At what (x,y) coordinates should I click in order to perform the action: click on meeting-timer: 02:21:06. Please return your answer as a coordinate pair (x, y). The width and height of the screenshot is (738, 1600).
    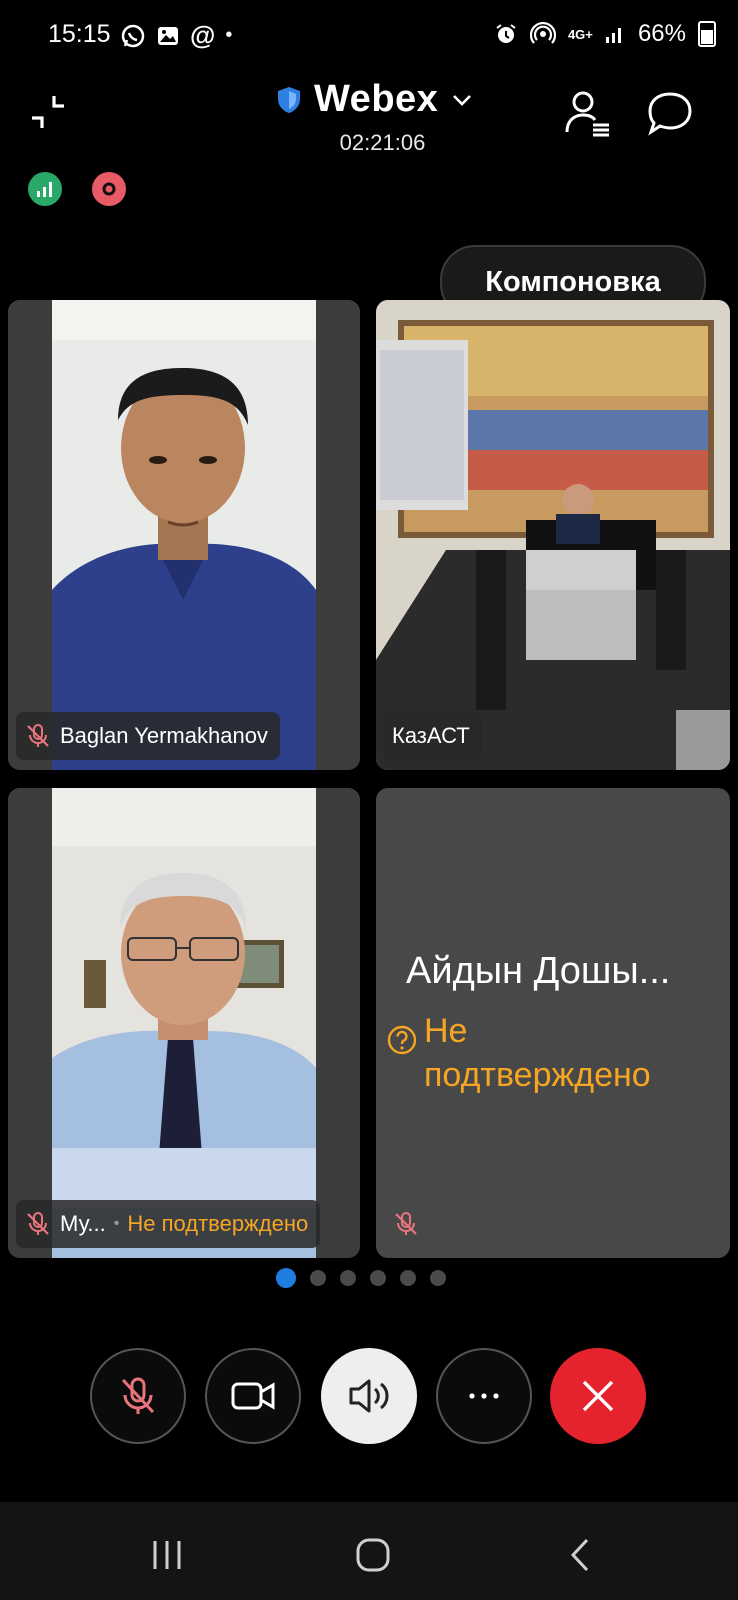
    Looking at the image, I should click on (382, 142).